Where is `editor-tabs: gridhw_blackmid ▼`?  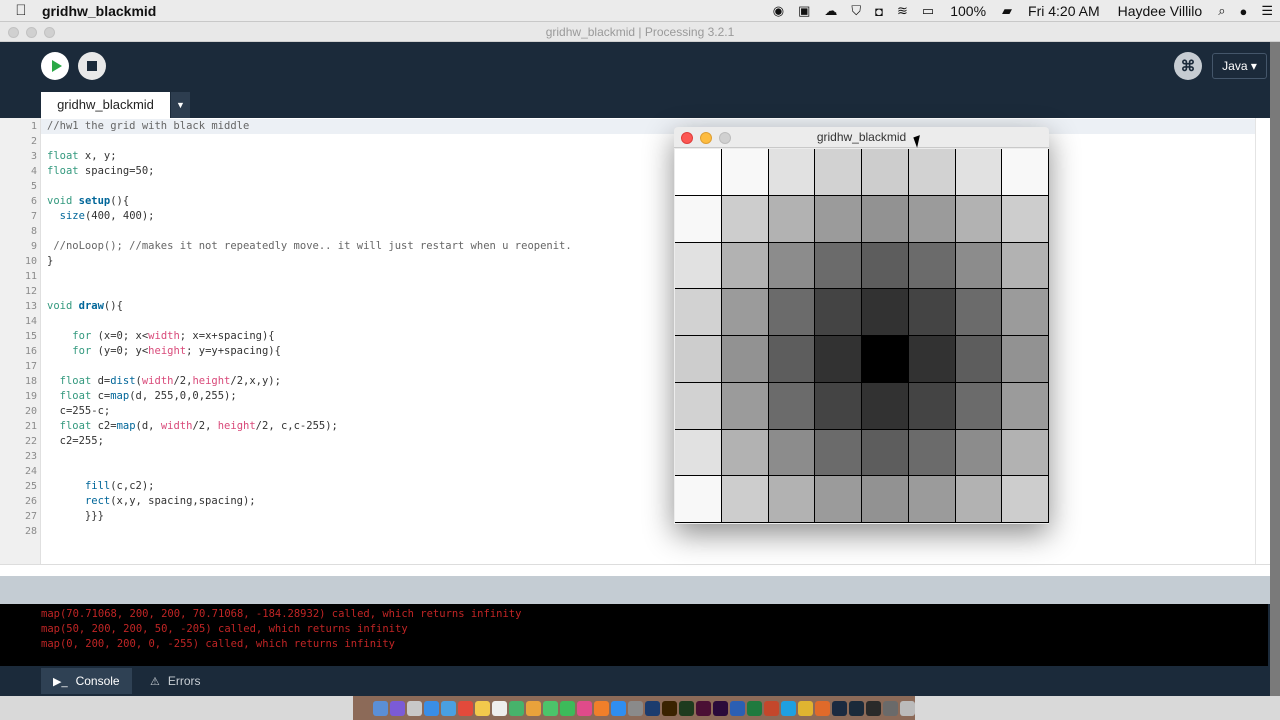 editor-tabs: gridhw_blackmid ▼ is located at coordinates (635, 104).